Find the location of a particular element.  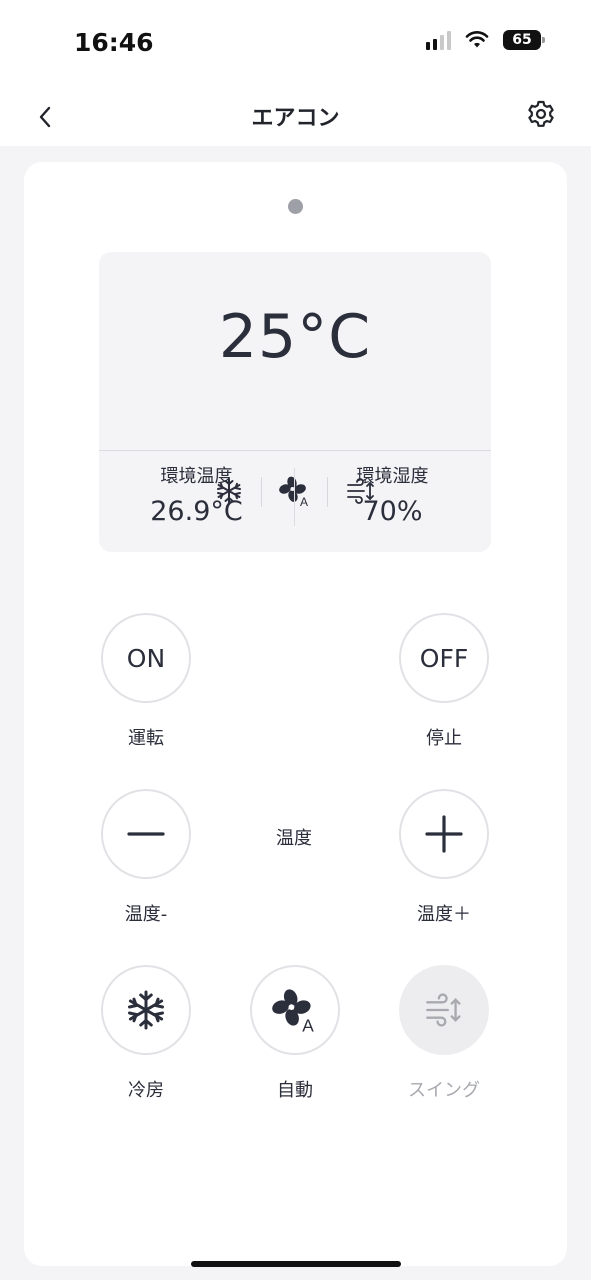

fan-auto-icon: A is located at coordinates (293, 1011).